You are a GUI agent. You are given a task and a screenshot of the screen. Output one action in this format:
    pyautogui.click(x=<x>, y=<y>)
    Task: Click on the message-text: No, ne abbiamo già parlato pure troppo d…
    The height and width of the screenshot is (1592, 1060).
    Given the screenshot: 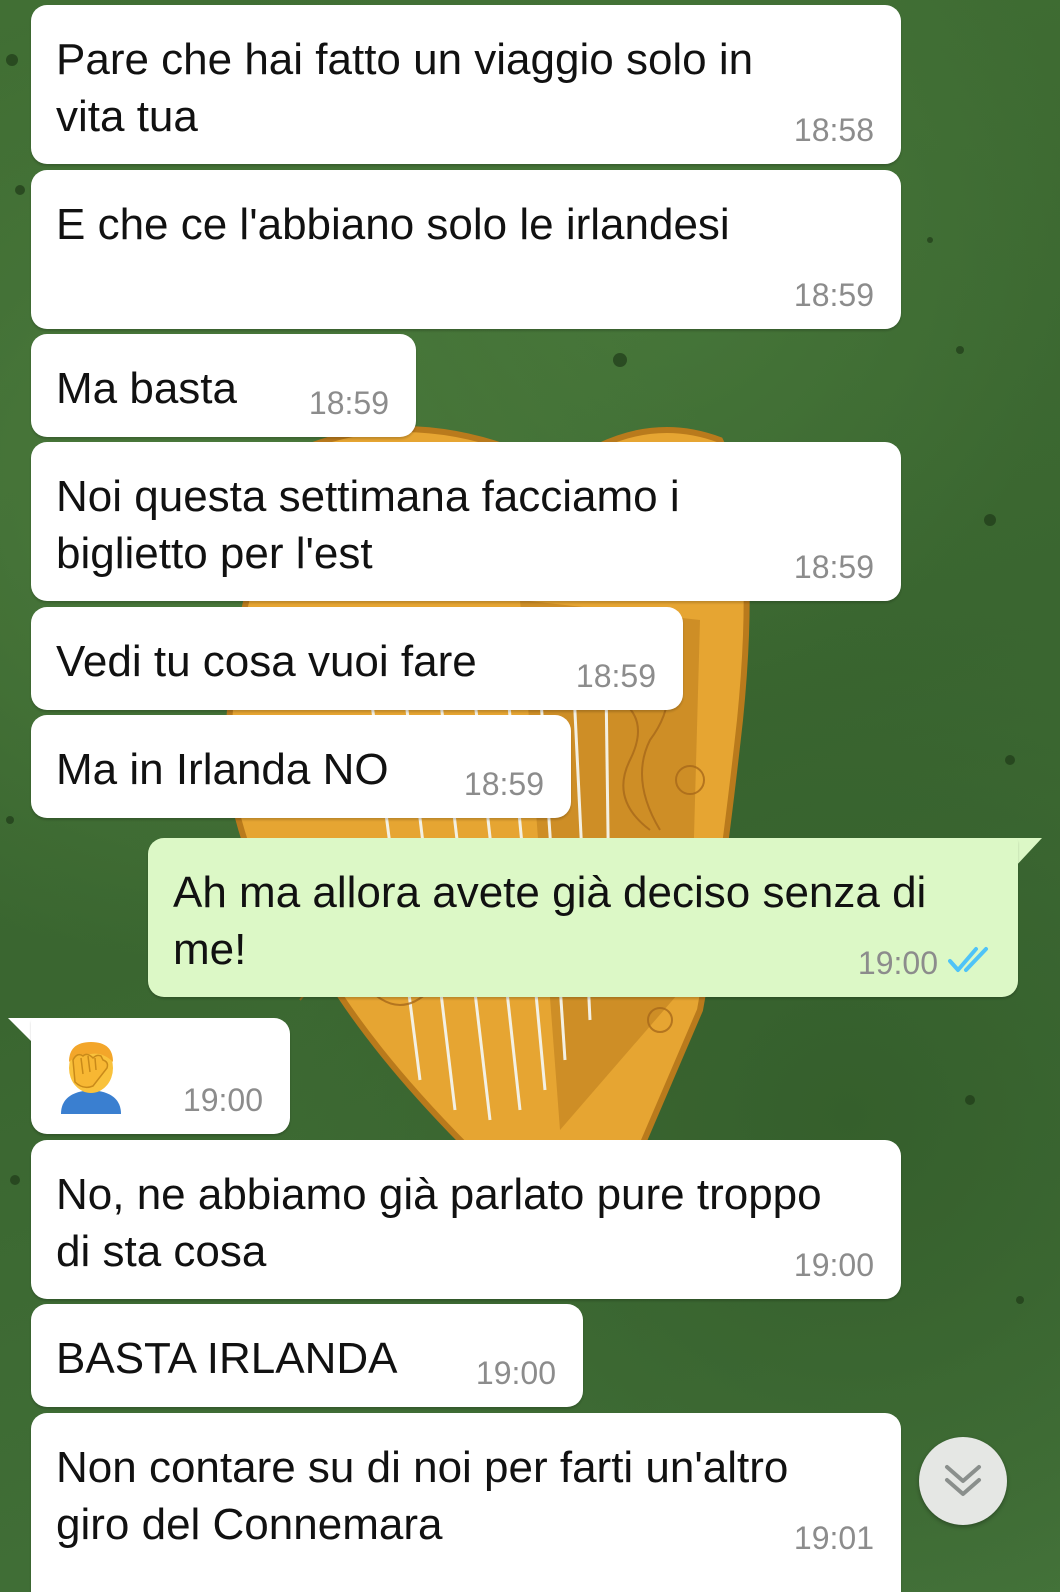 What is the action you would take?
    pyautogui.click(x=439, y=1223)
    